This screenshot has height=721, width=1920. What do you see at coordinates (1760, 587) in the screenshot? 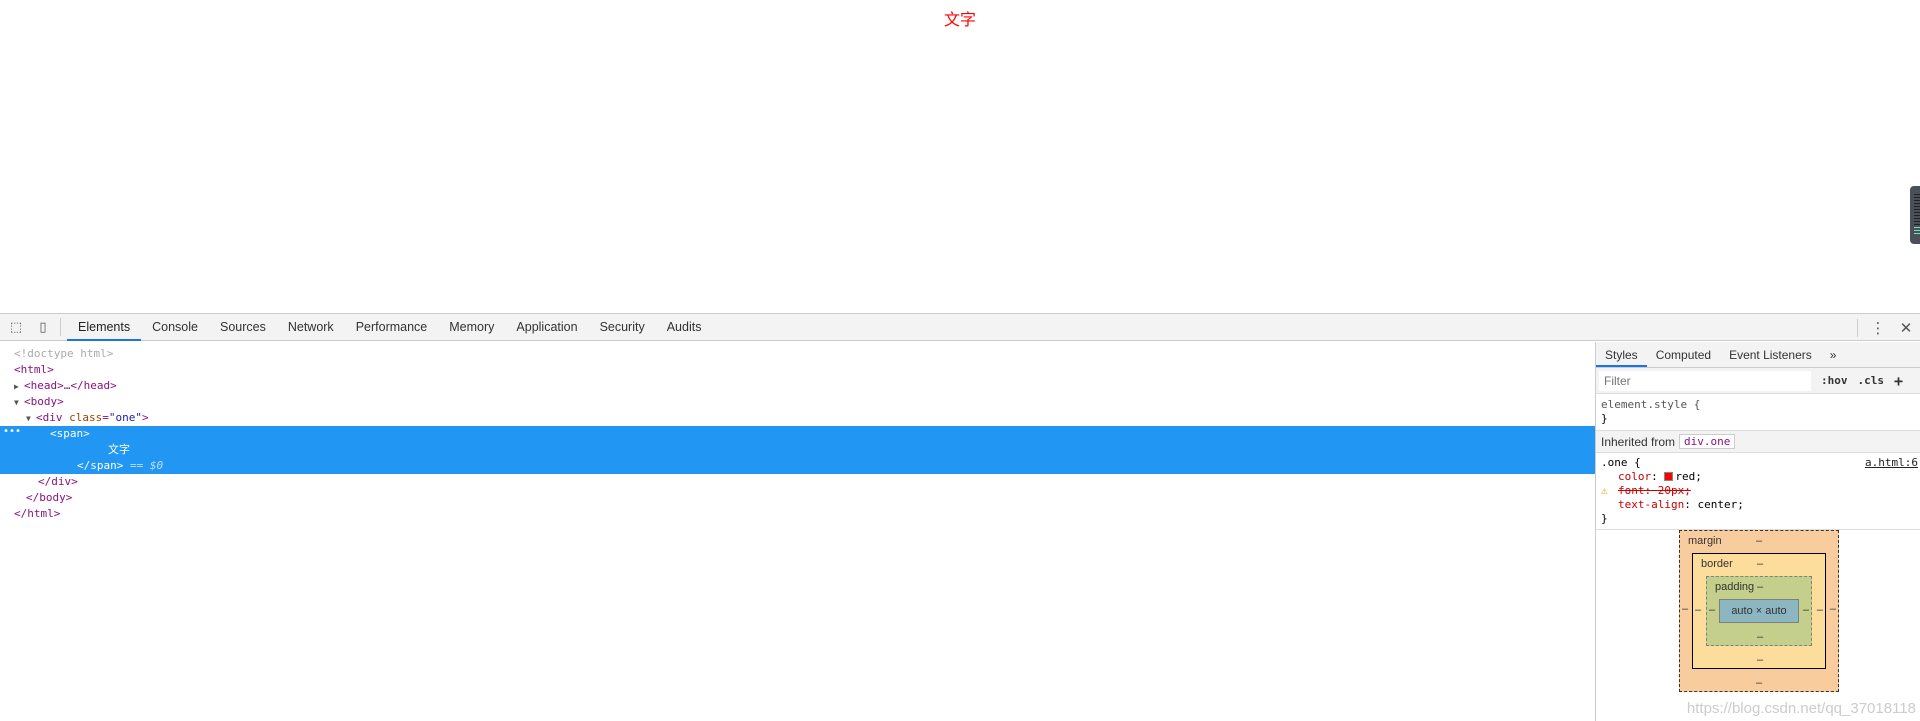
I see `padding-top: –` at bounding box center [1760, 587].